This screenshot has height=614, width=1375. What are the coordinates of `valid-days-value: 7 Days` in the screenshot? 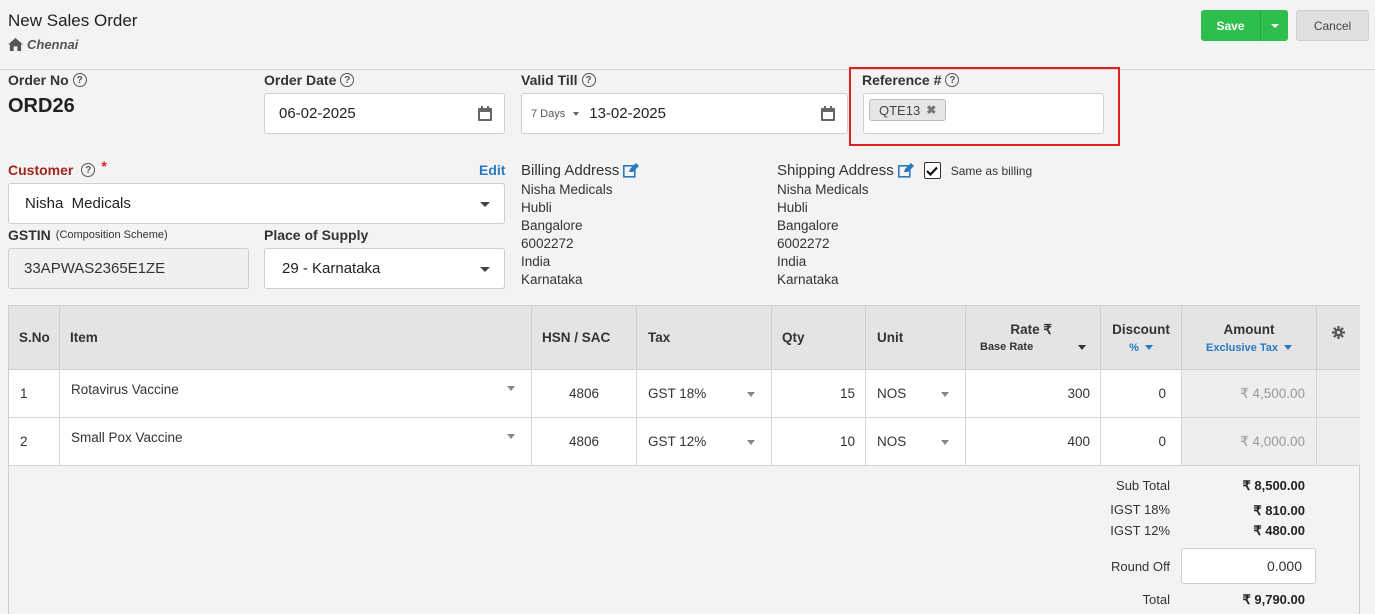 It's located at (548, 113).